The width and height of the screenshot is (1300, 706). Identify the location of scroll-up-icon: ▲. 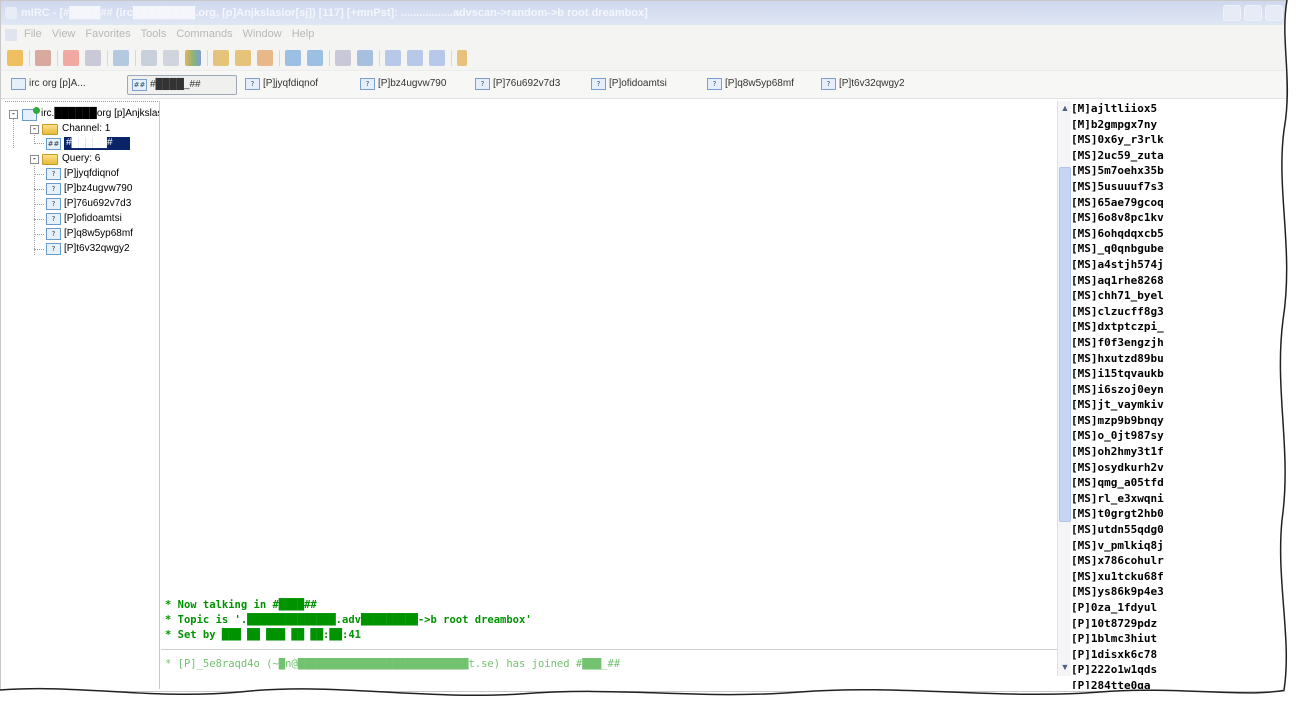
(1065, 108).